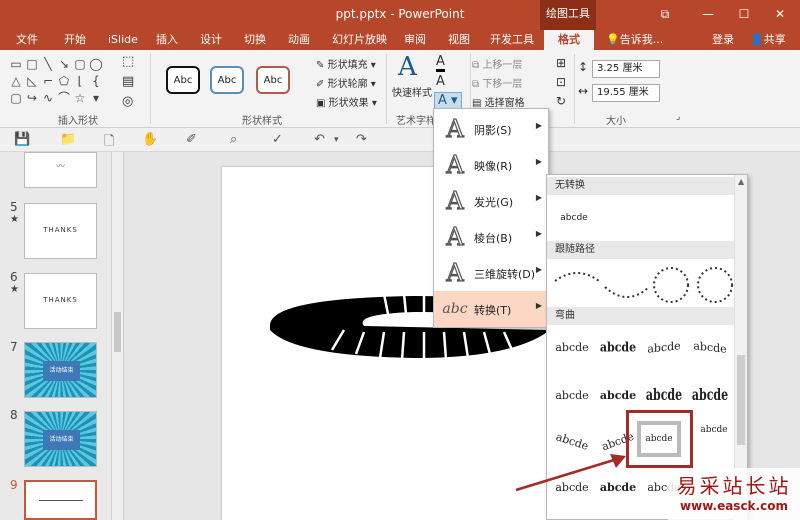 The image size is (800, 520). Describe the element at coordinates (415, 40) in the screenshot. I see `tab-review: 审阅` at that location.